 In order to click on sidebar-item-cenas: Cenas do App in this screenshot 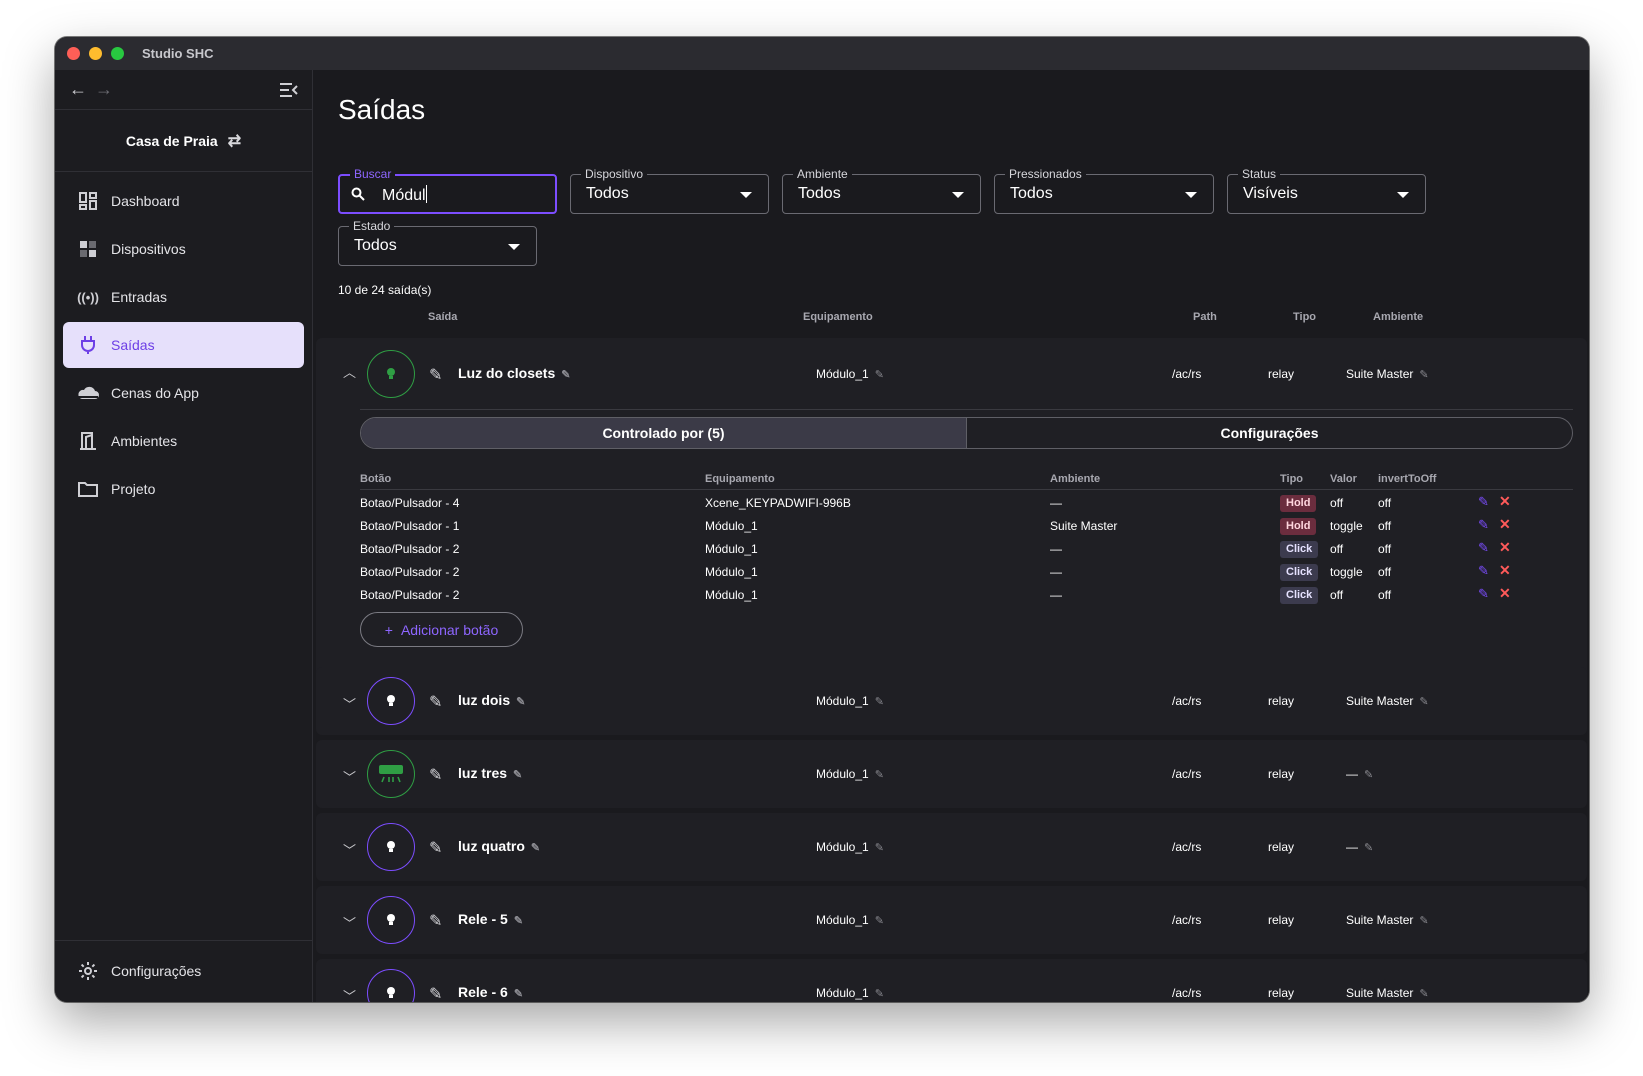, I will do `click(183, 393)`.